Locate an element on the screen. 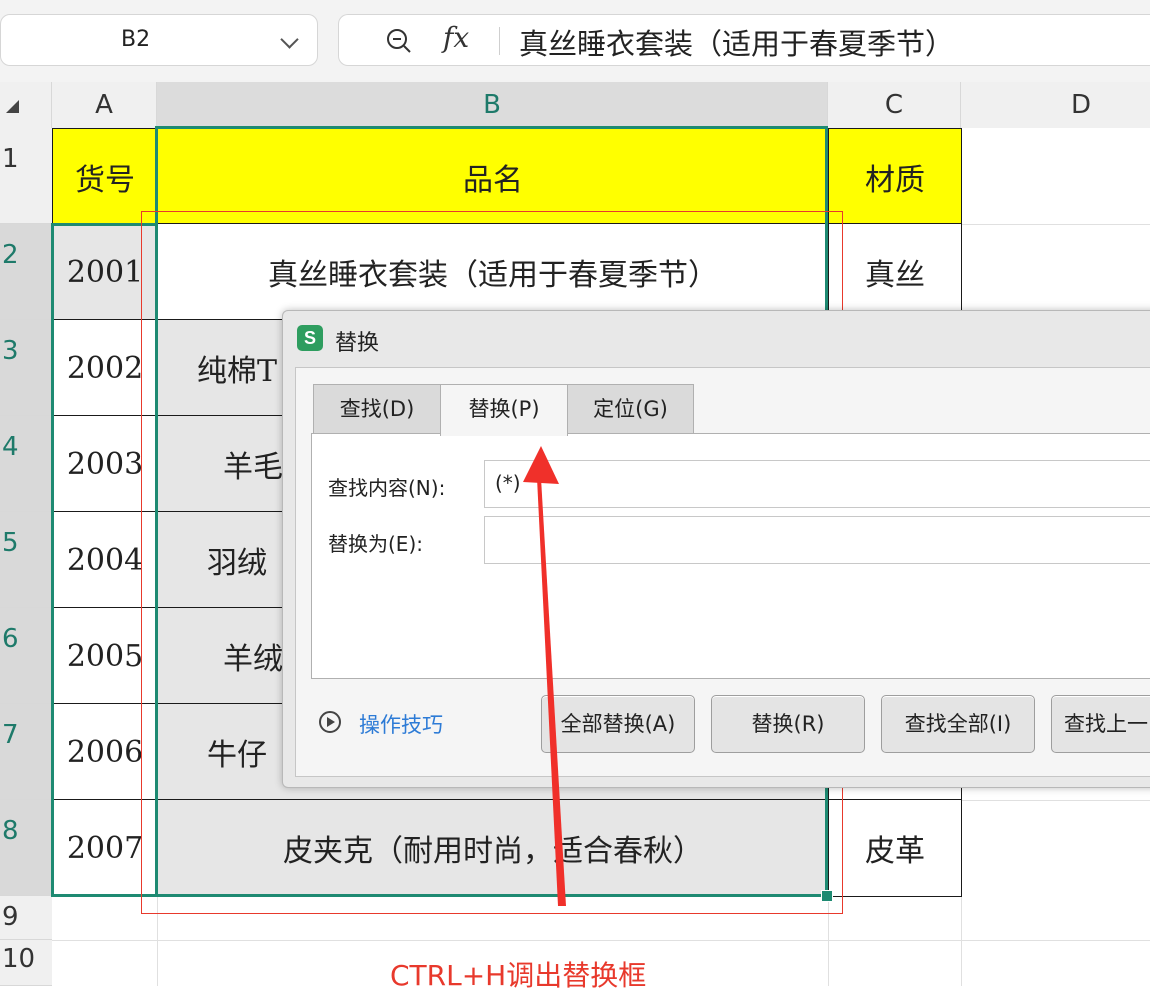  cell-a2: 2001 is located at coordinates (105, 272).